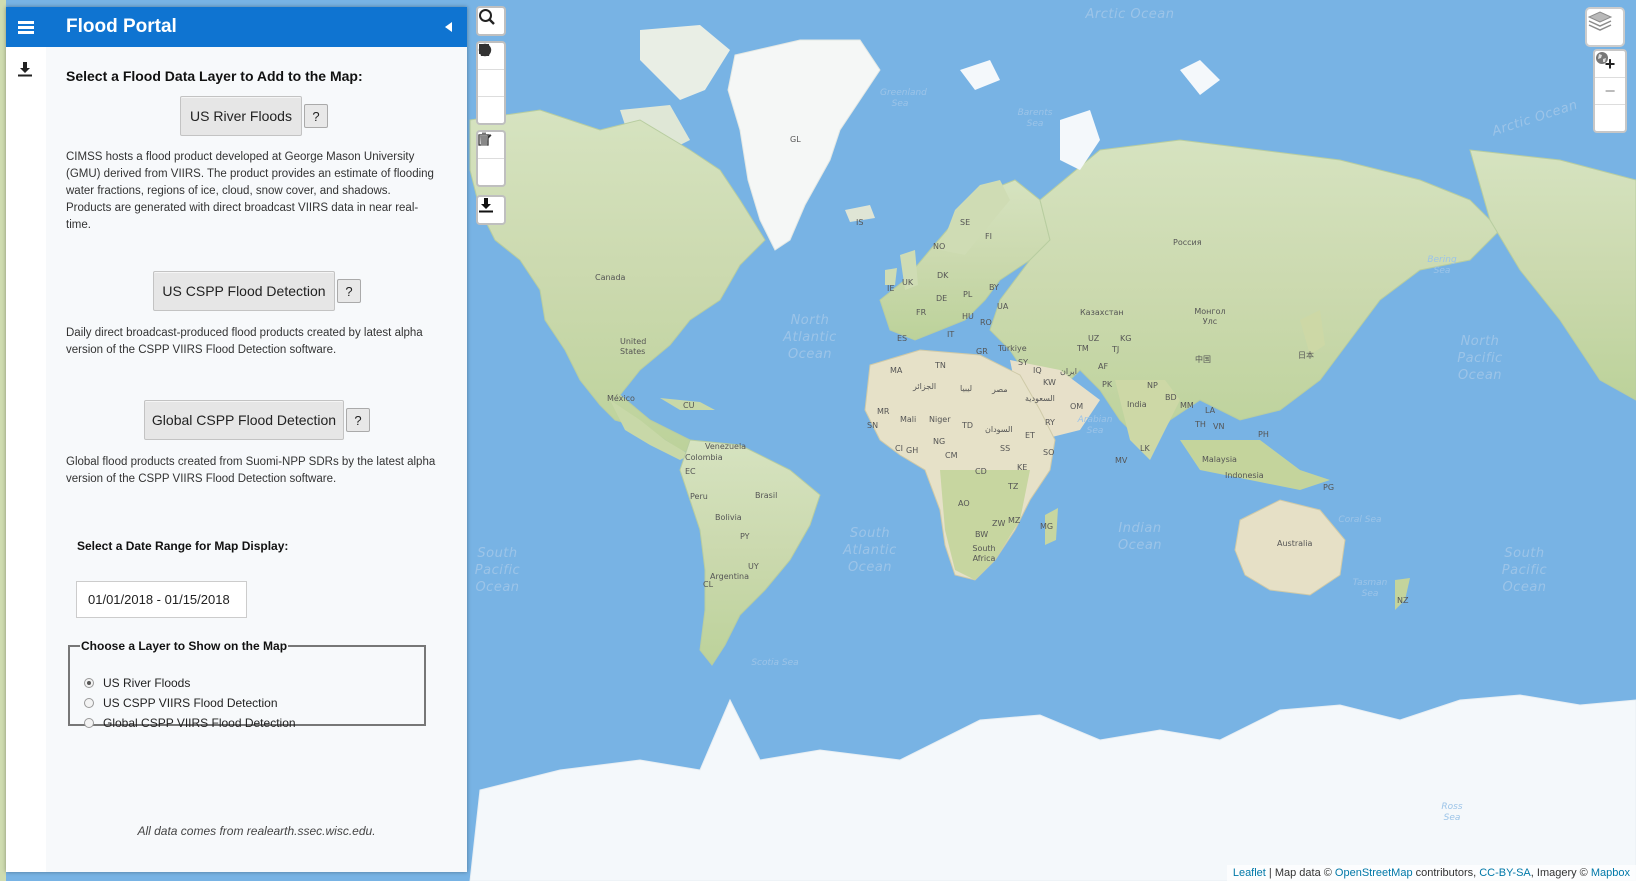 The width and height of the screenshot is (1636, 881). What do you see at coordinates (1049, 382) in the screenshot?
I see `country-label: KW` at bounding box center [1049, 382].